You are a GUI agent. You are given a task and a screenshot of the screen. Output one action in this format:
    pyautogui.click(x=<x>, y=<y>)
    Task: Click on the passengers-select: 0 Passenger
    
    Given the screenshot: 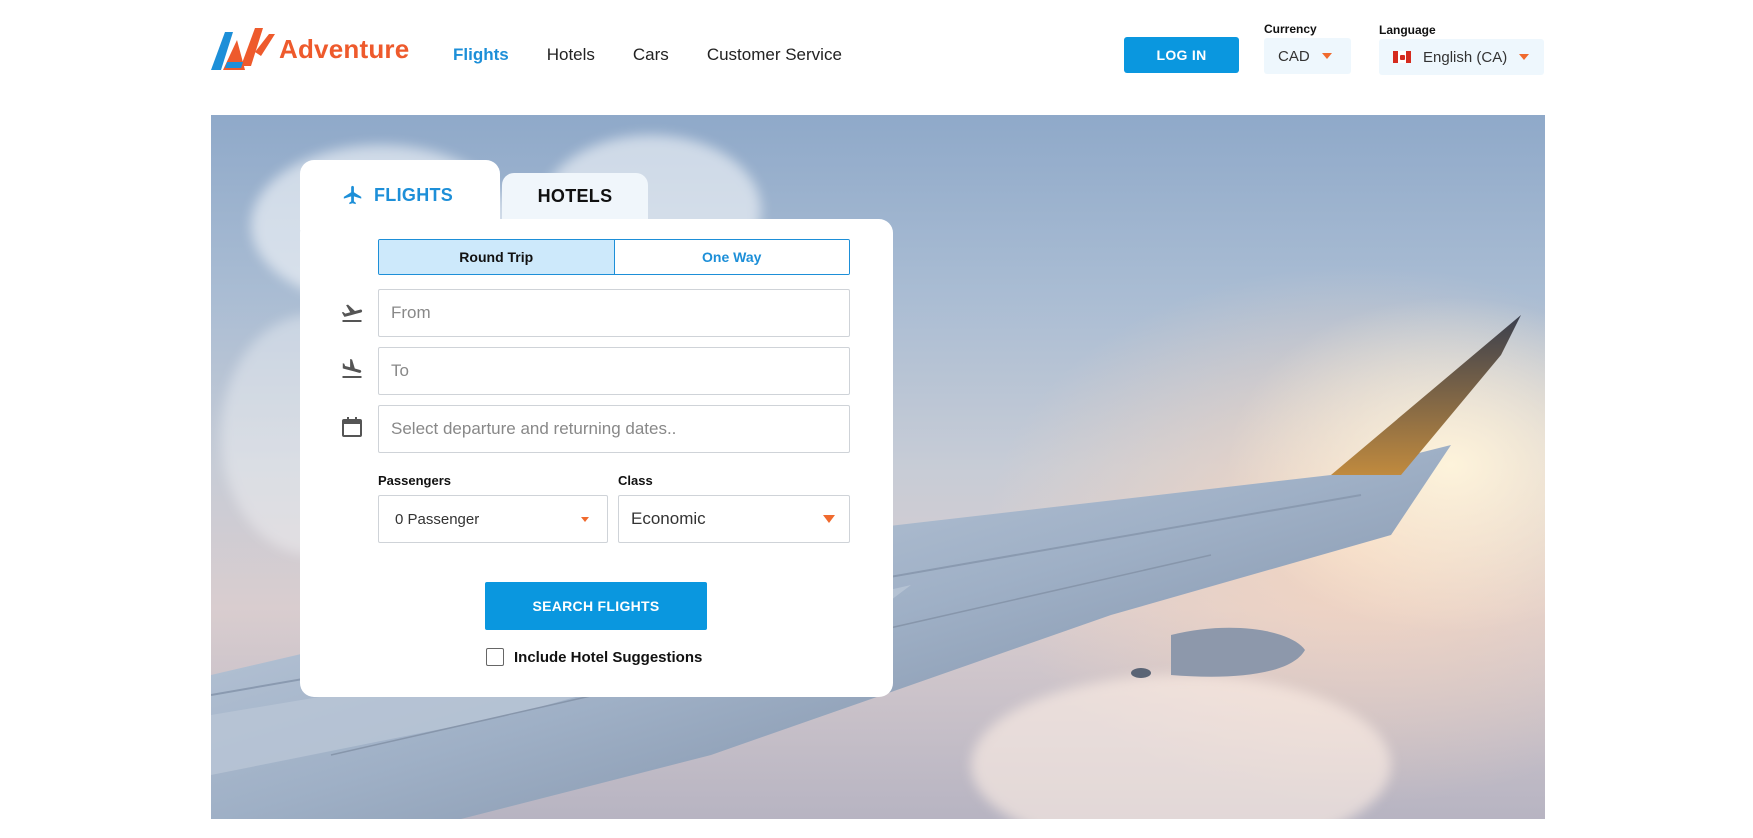 What is the action you would take?
    pyautogui.click(x=493, y=519)
    